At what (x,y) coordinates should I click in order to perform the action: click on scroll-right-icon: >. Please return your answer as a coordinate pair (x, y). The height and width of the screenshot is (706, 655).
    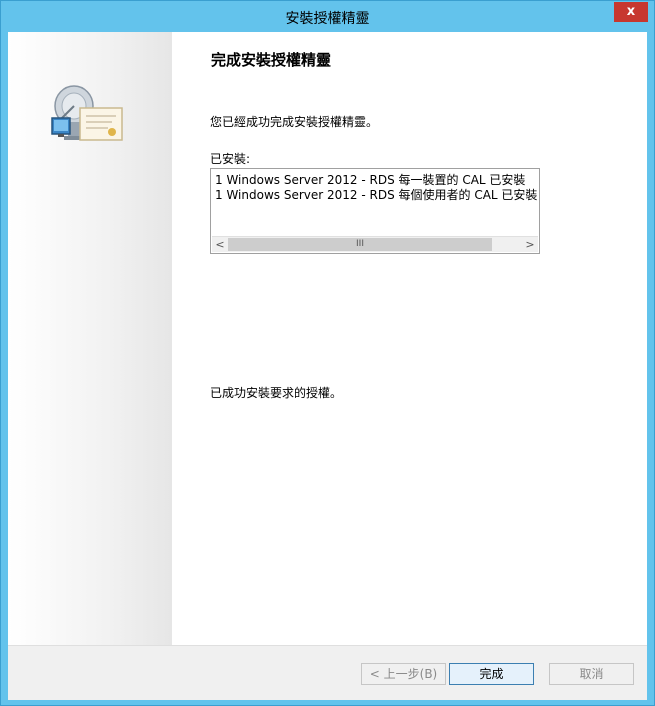
    Looking at the image, I should click on (530, 244).